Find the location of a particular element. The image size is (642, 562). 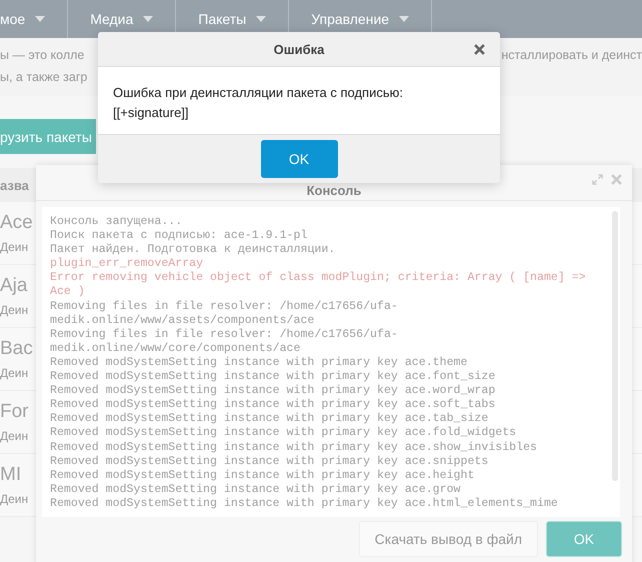

console-line: Removed modSystemSetting instance with primary key ace.font_size is located at coordinates (273, 377).